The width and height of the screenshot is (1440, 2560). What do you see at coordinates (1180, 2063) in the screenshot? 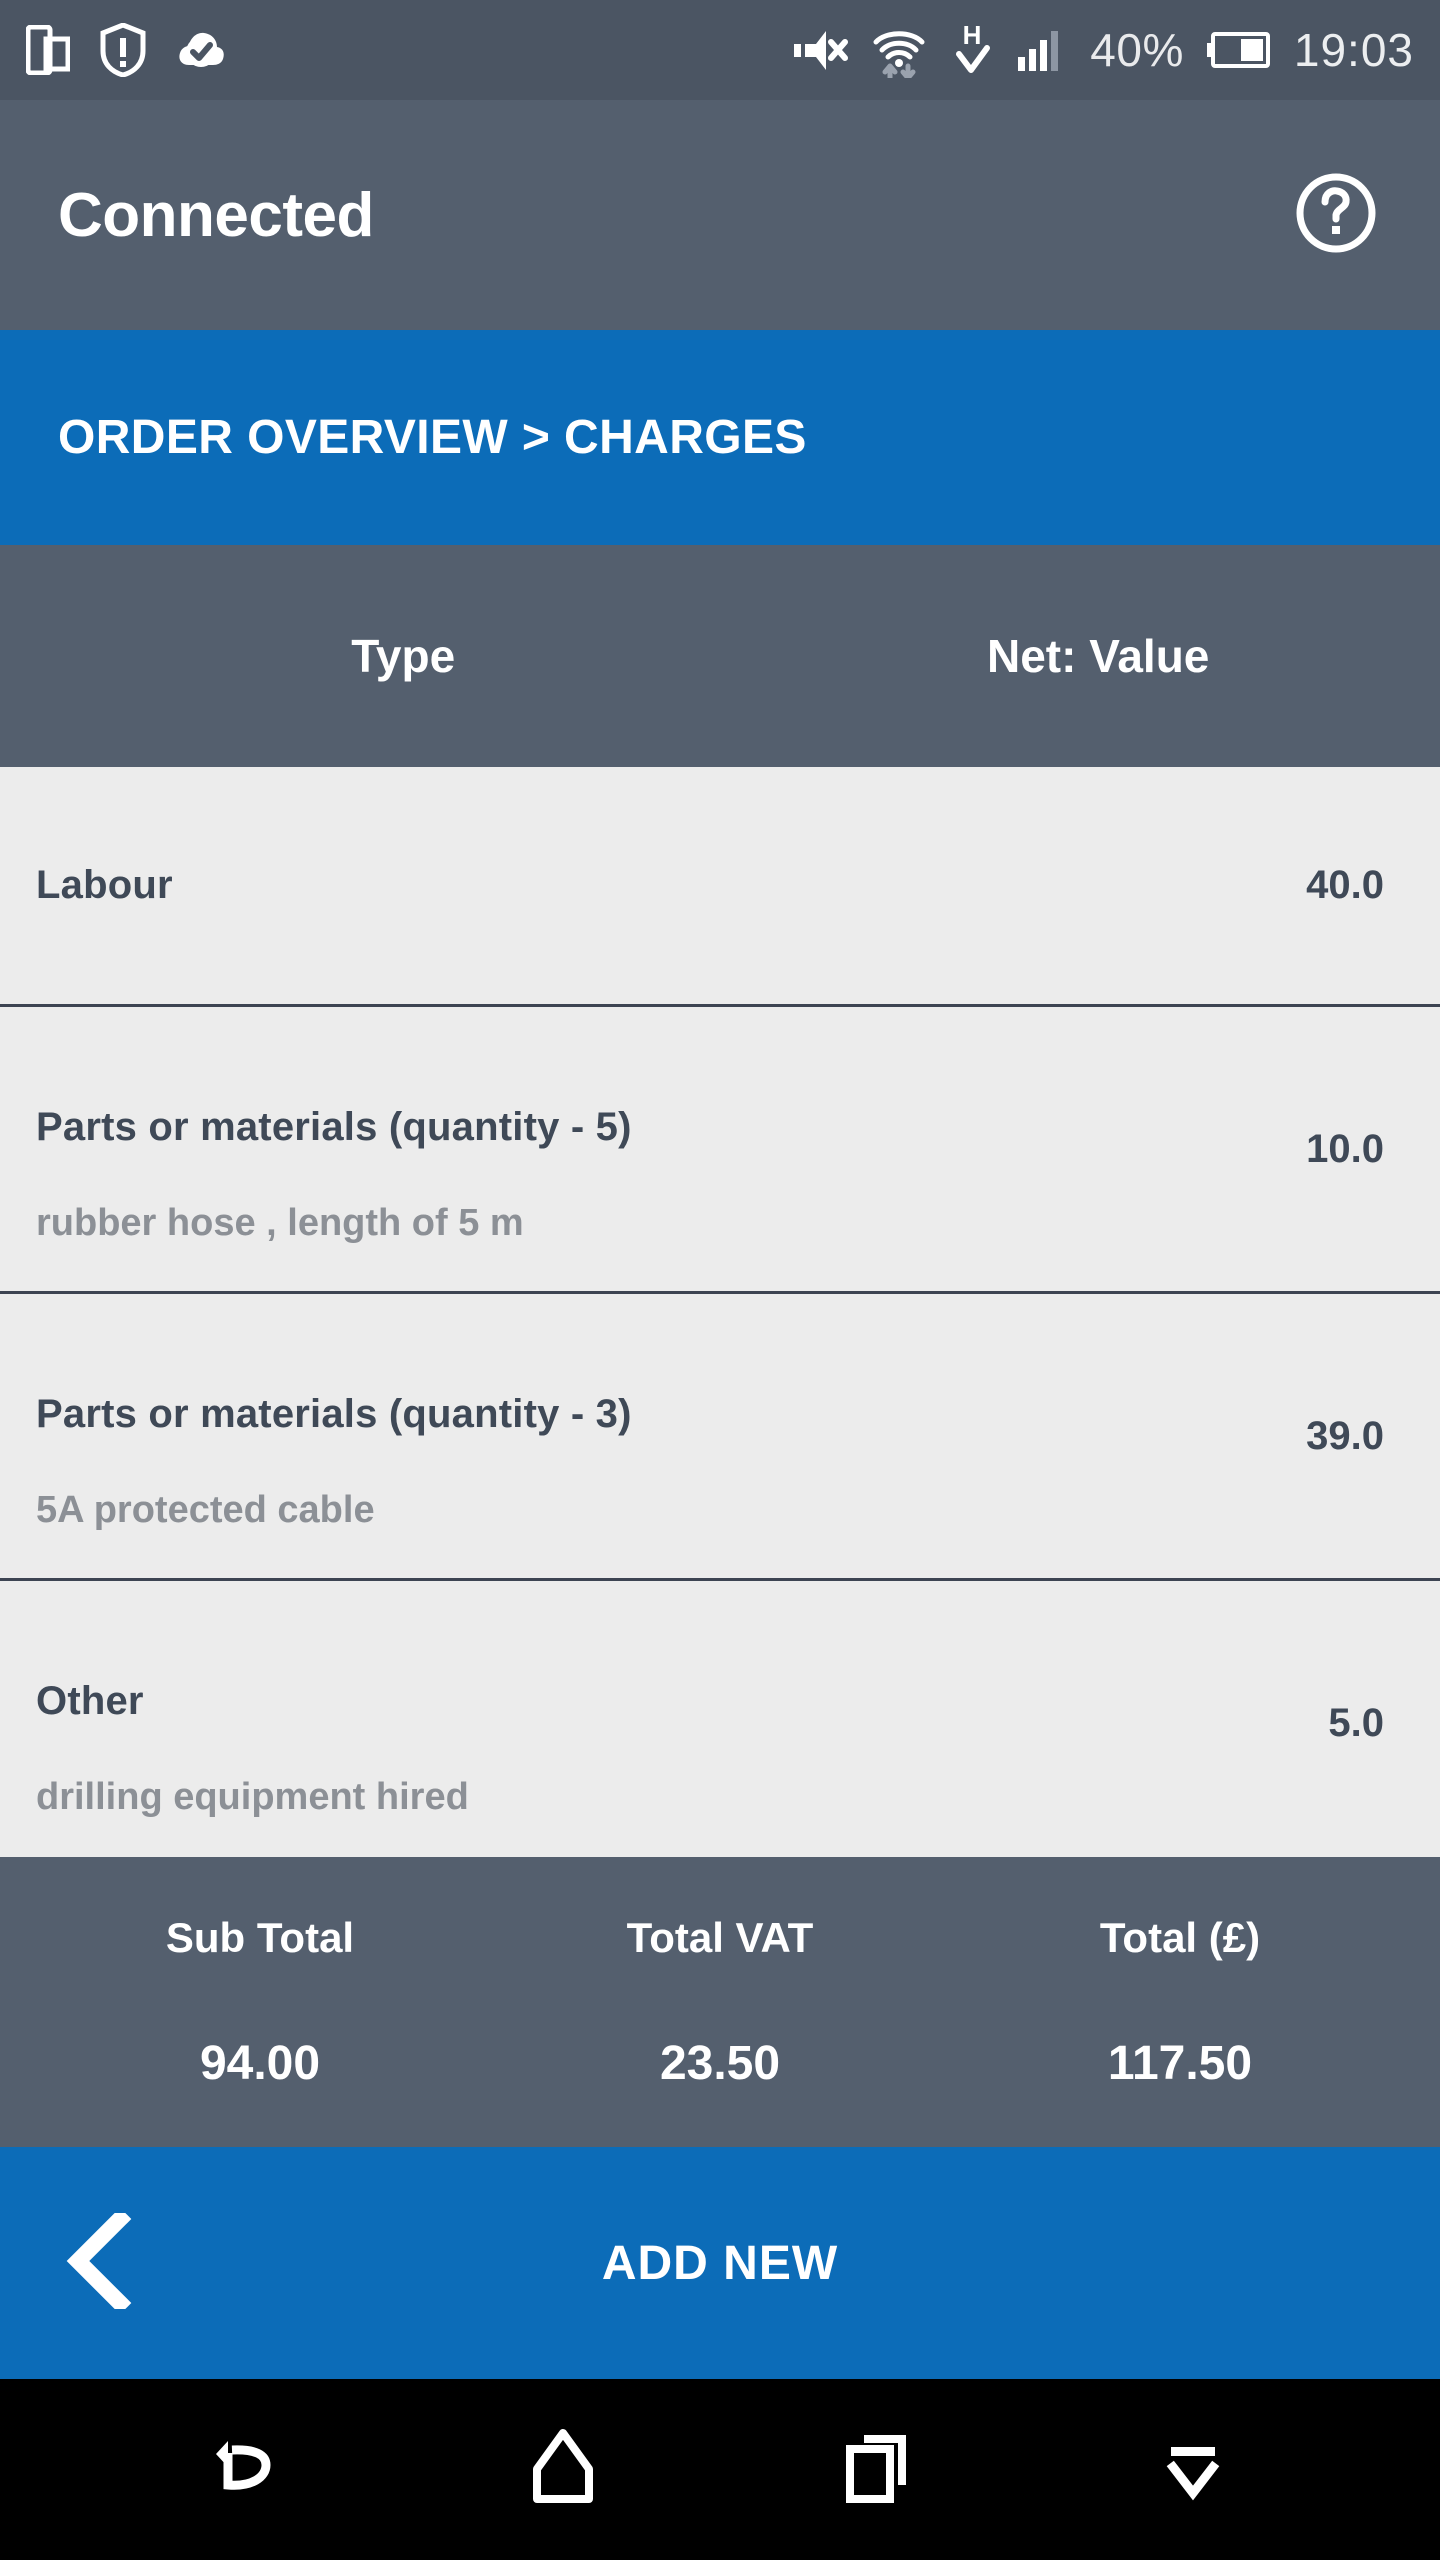
I see `total-value: 117.50` at bounding box center [1180, 2063].